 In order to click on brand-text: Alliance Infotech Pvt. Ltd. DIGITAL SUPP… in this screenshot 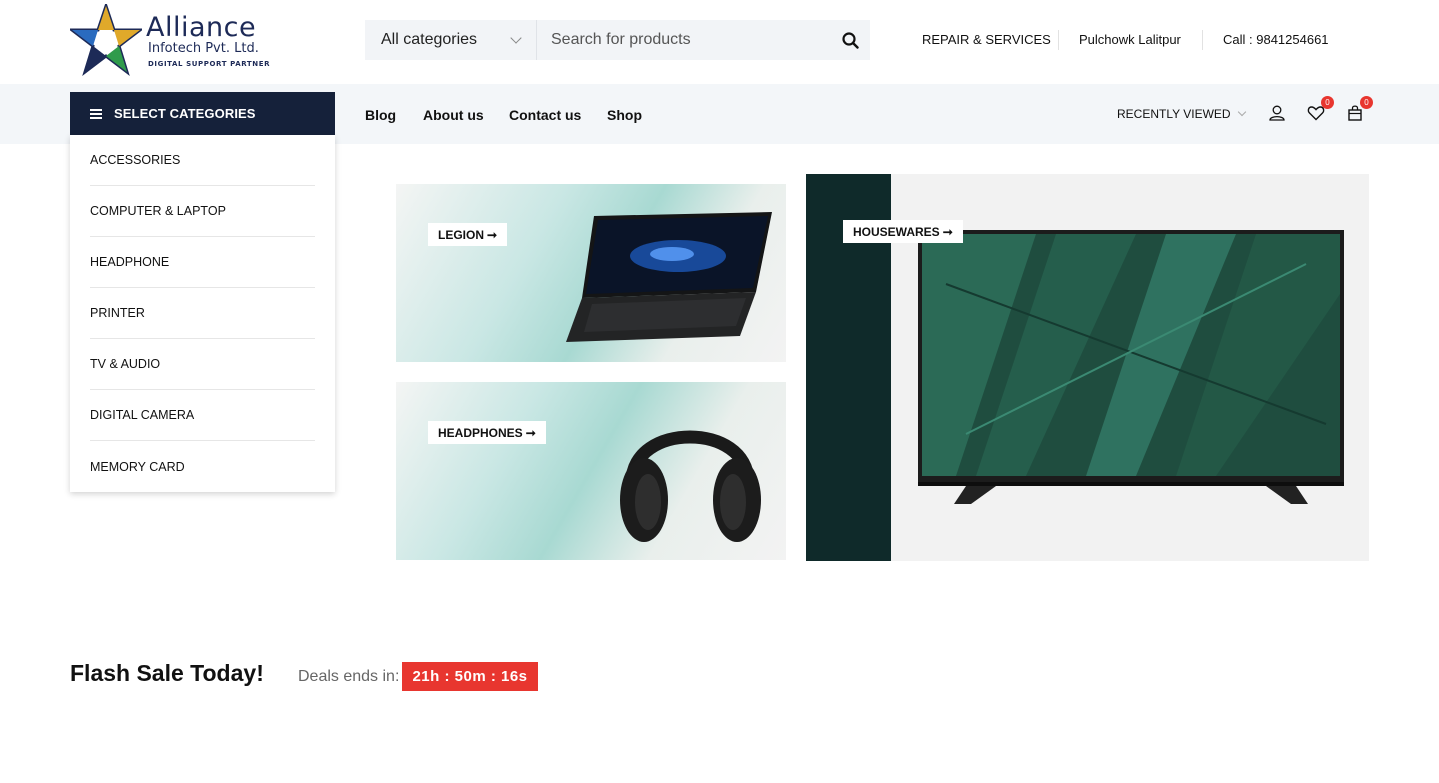, I will do `click(208, 40)`.